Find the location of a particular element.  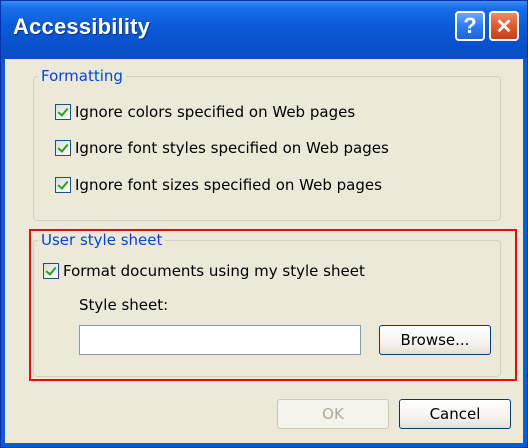

close-icon: ✕ is located at coordinates (504, 26).